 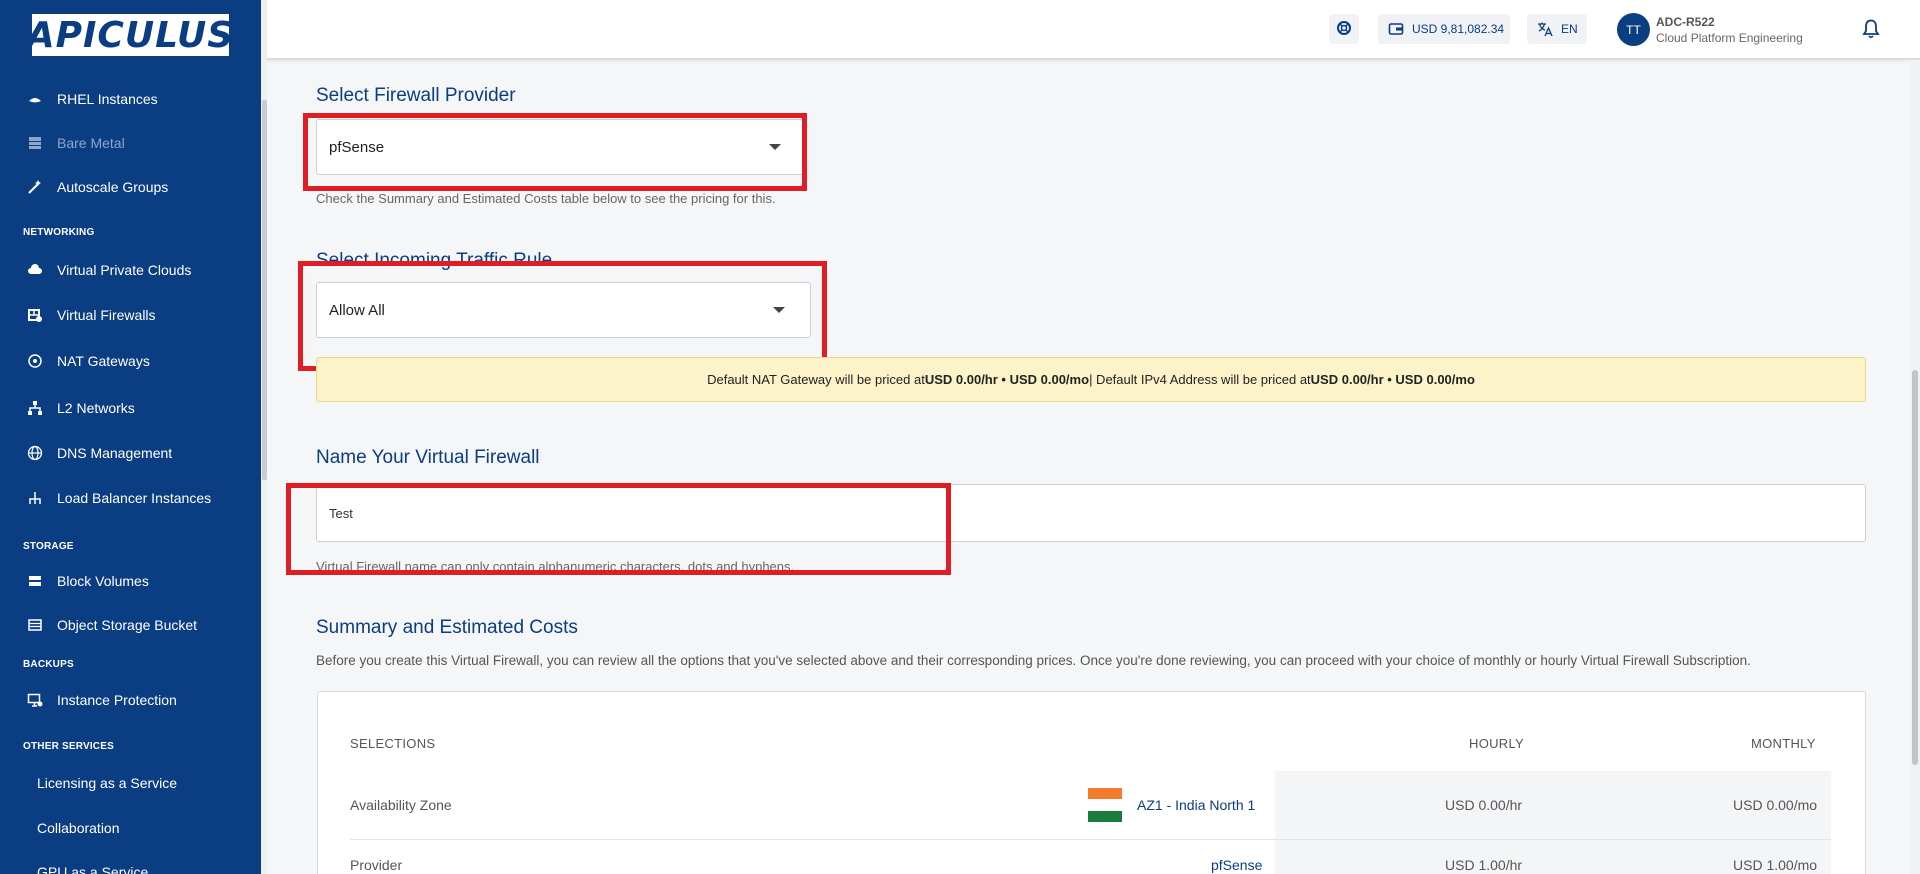 I want to click on row-label: Provider, so click(x=376, y=865).